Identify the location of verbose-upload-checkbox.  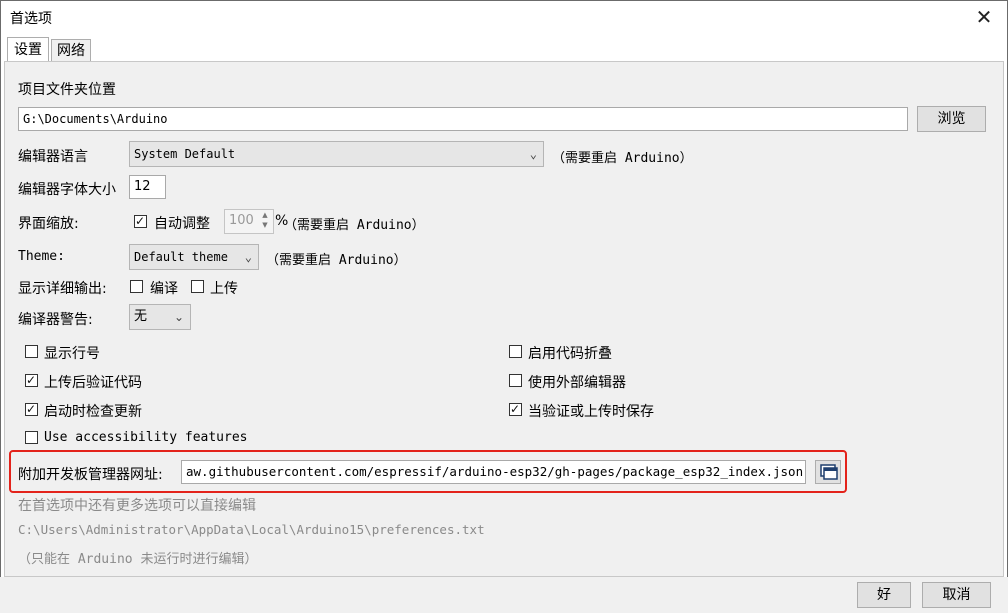
(197, 286).